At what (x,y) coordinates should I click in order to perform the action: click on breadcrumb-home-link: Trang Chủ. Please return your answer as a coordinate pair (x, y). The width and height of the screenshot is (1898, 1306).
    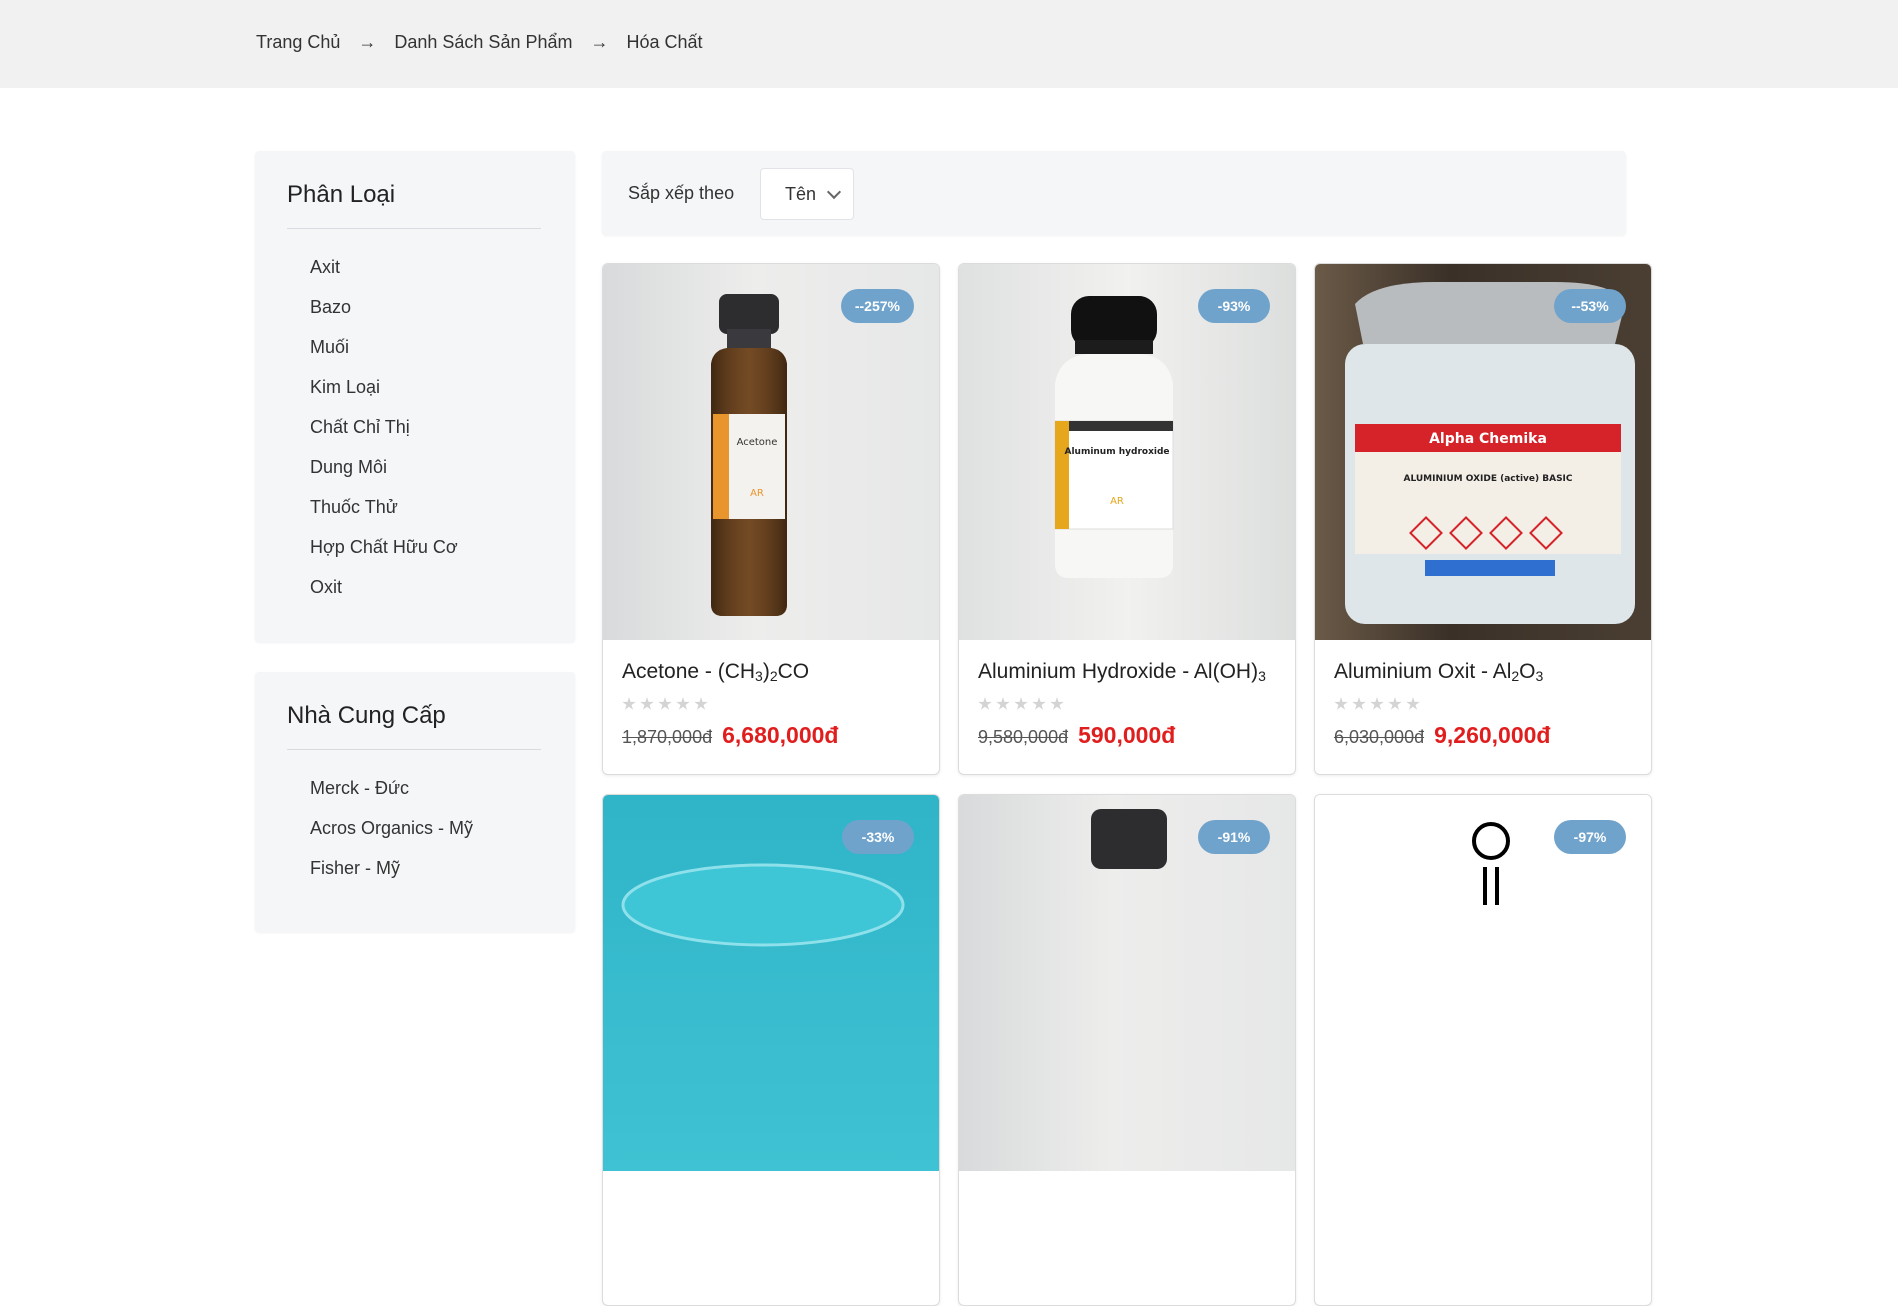
    Looking at the image, I should click on (298, 42).